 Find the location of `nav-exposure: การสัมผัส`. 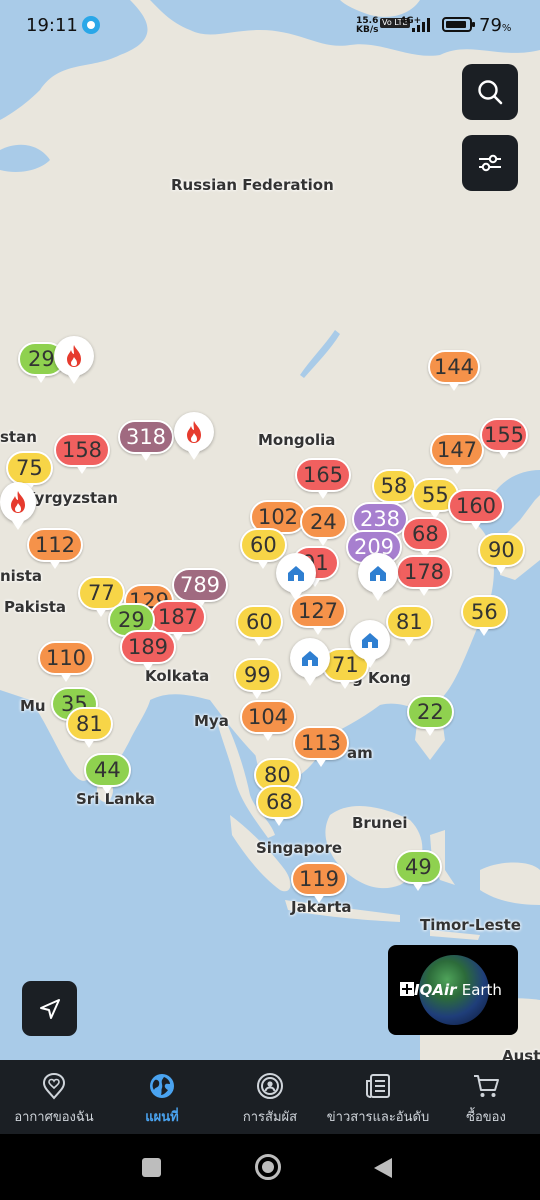

nav-exposure: การสัมผัส is located at coordinates (270, 1097).